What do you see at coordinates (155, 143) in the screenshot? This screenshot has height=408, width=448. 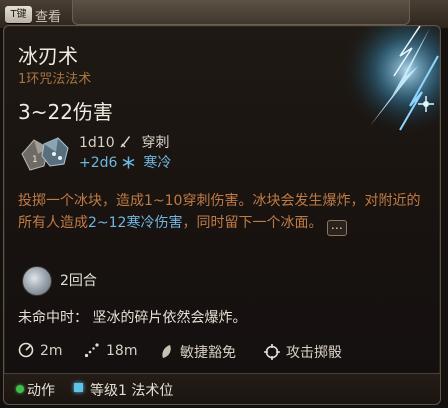 I see `primary-damage-type: 穿刺` at bounding box center [155, 143].